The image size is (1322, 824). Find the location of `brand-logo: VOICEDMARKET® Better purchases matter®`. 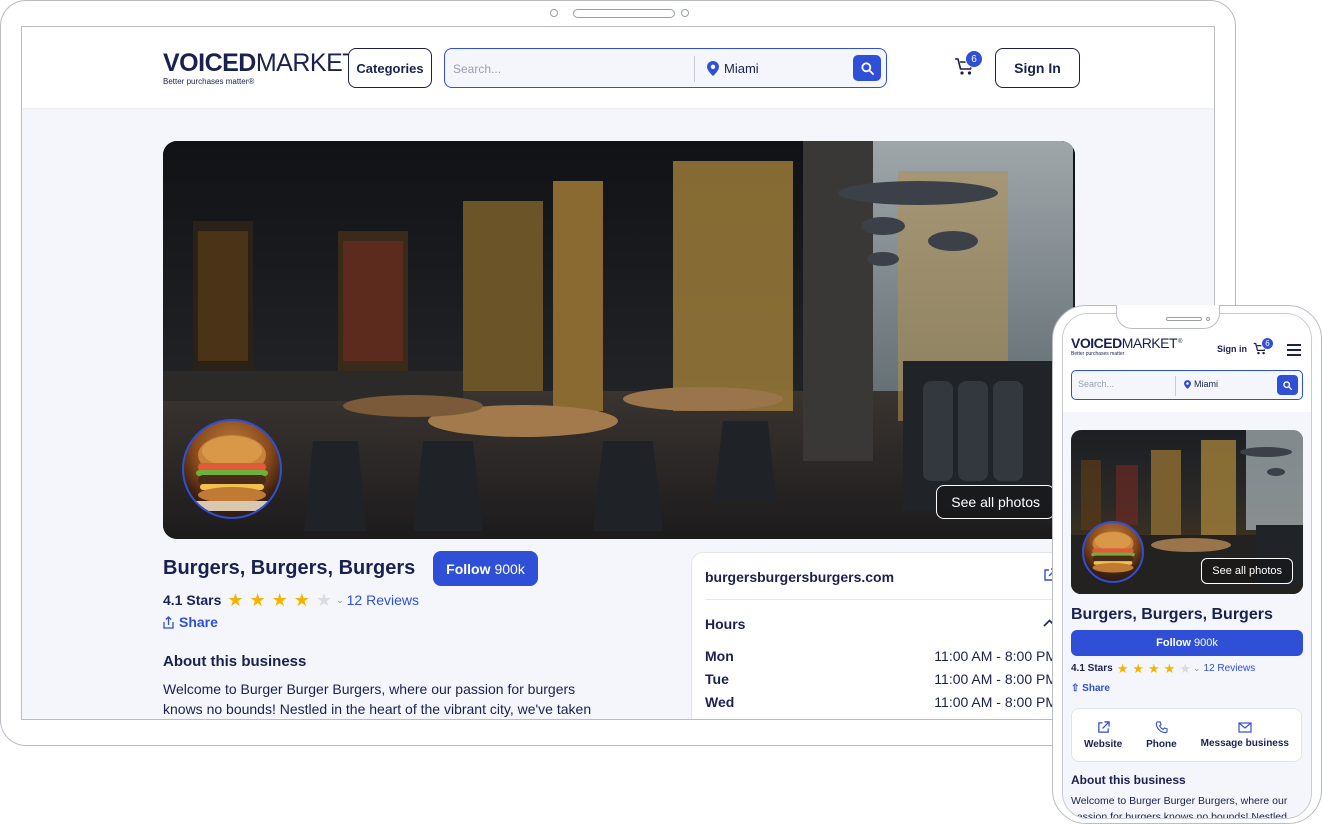

brand-logo: VOICEDMARKET® Better purchases matter® is located at coordinates (265, 68).